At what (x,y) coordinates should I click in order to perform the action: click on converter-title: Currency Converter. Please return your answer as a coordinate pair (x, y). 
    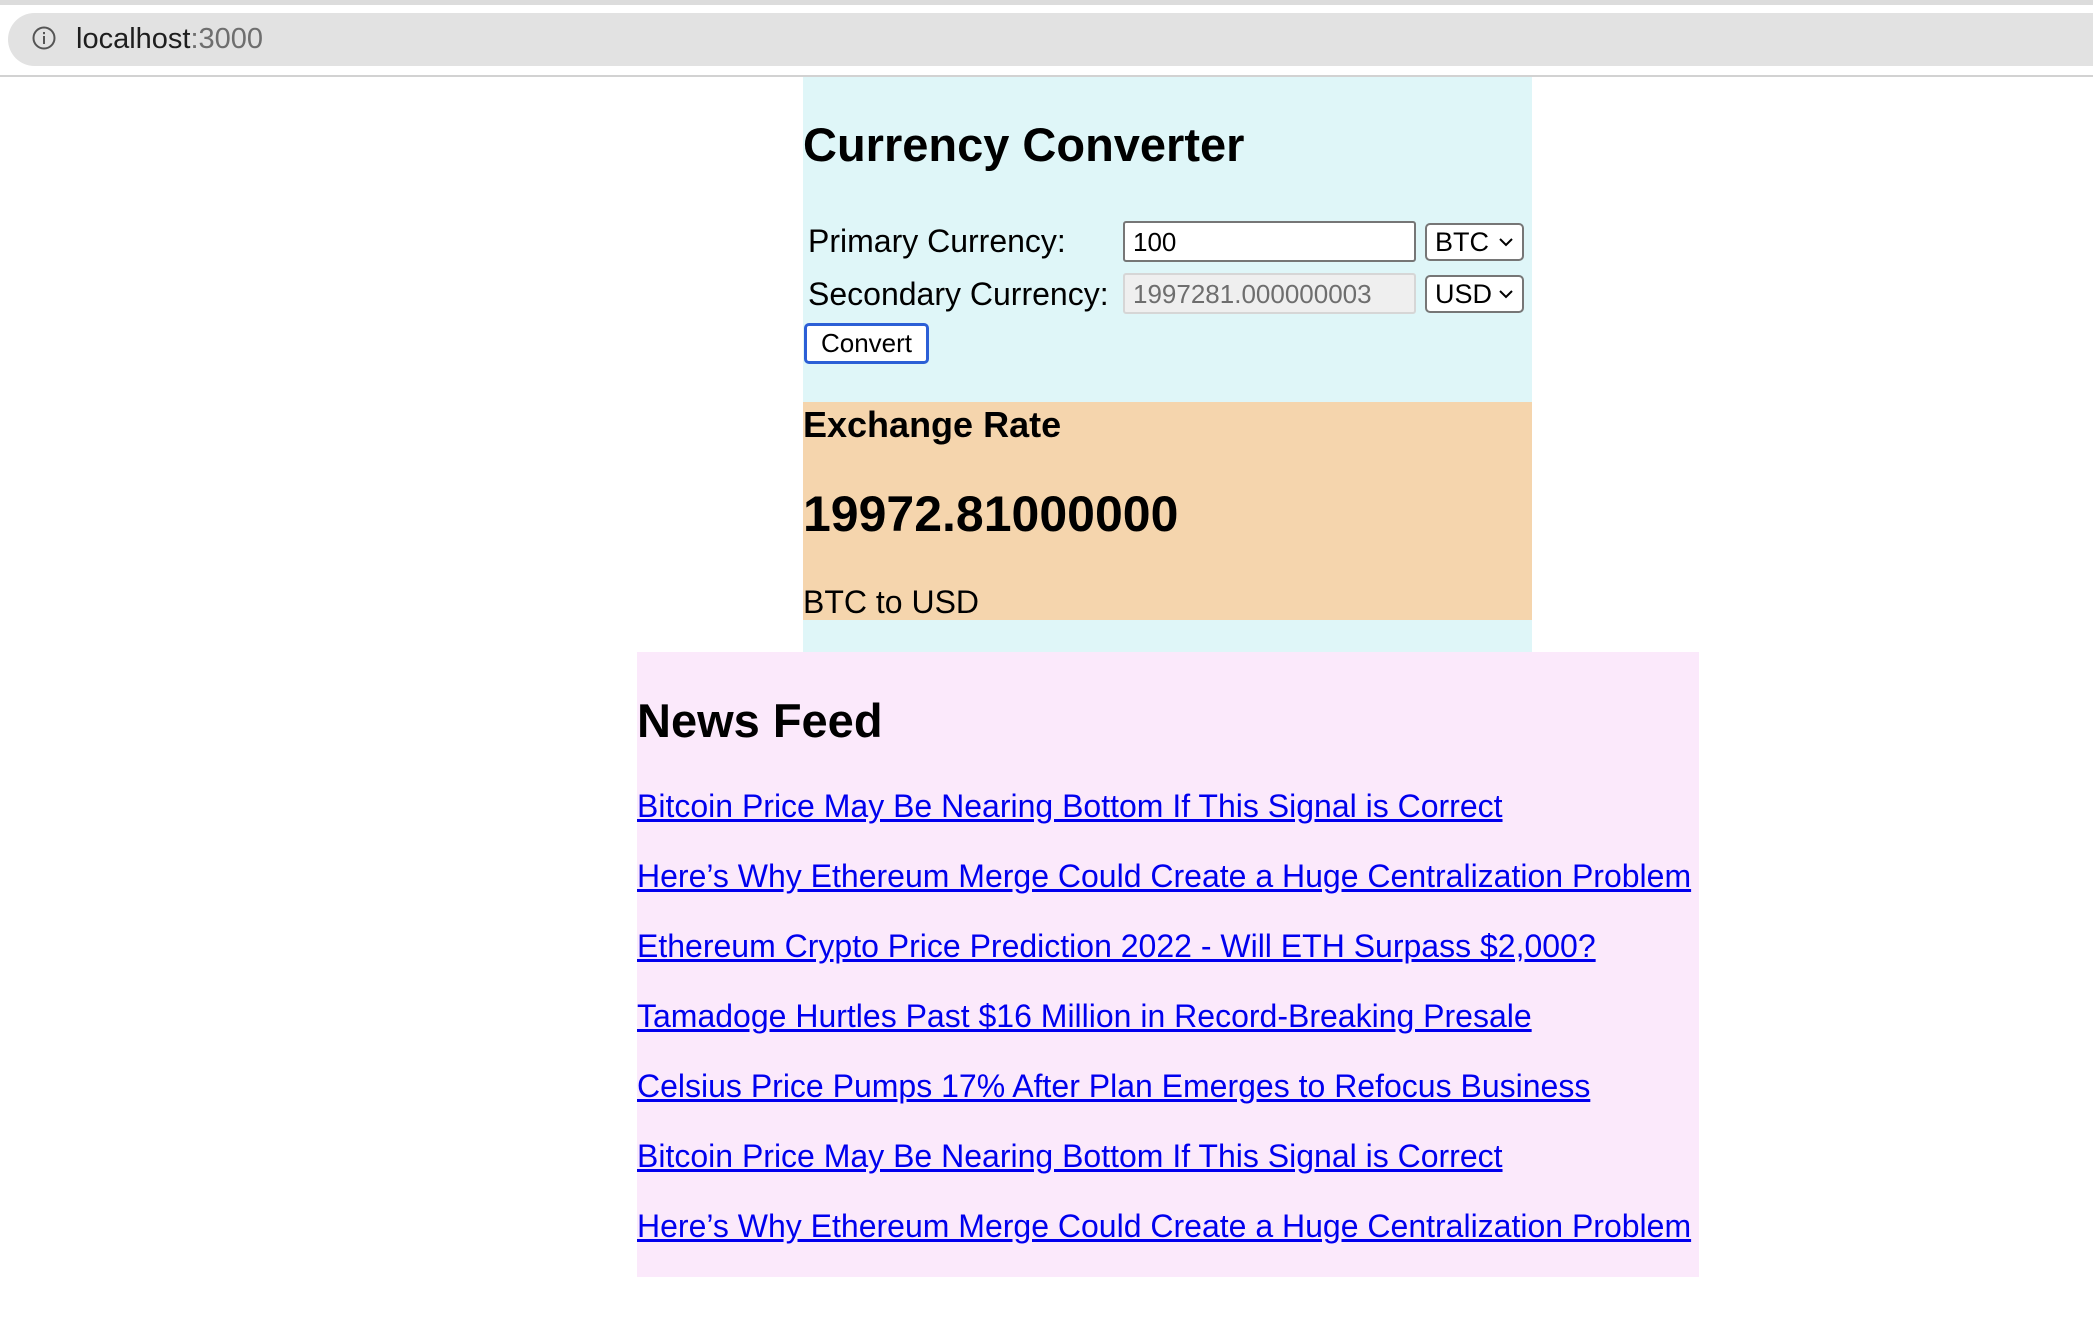
    Looking at the image, I should click on (1024, 144).